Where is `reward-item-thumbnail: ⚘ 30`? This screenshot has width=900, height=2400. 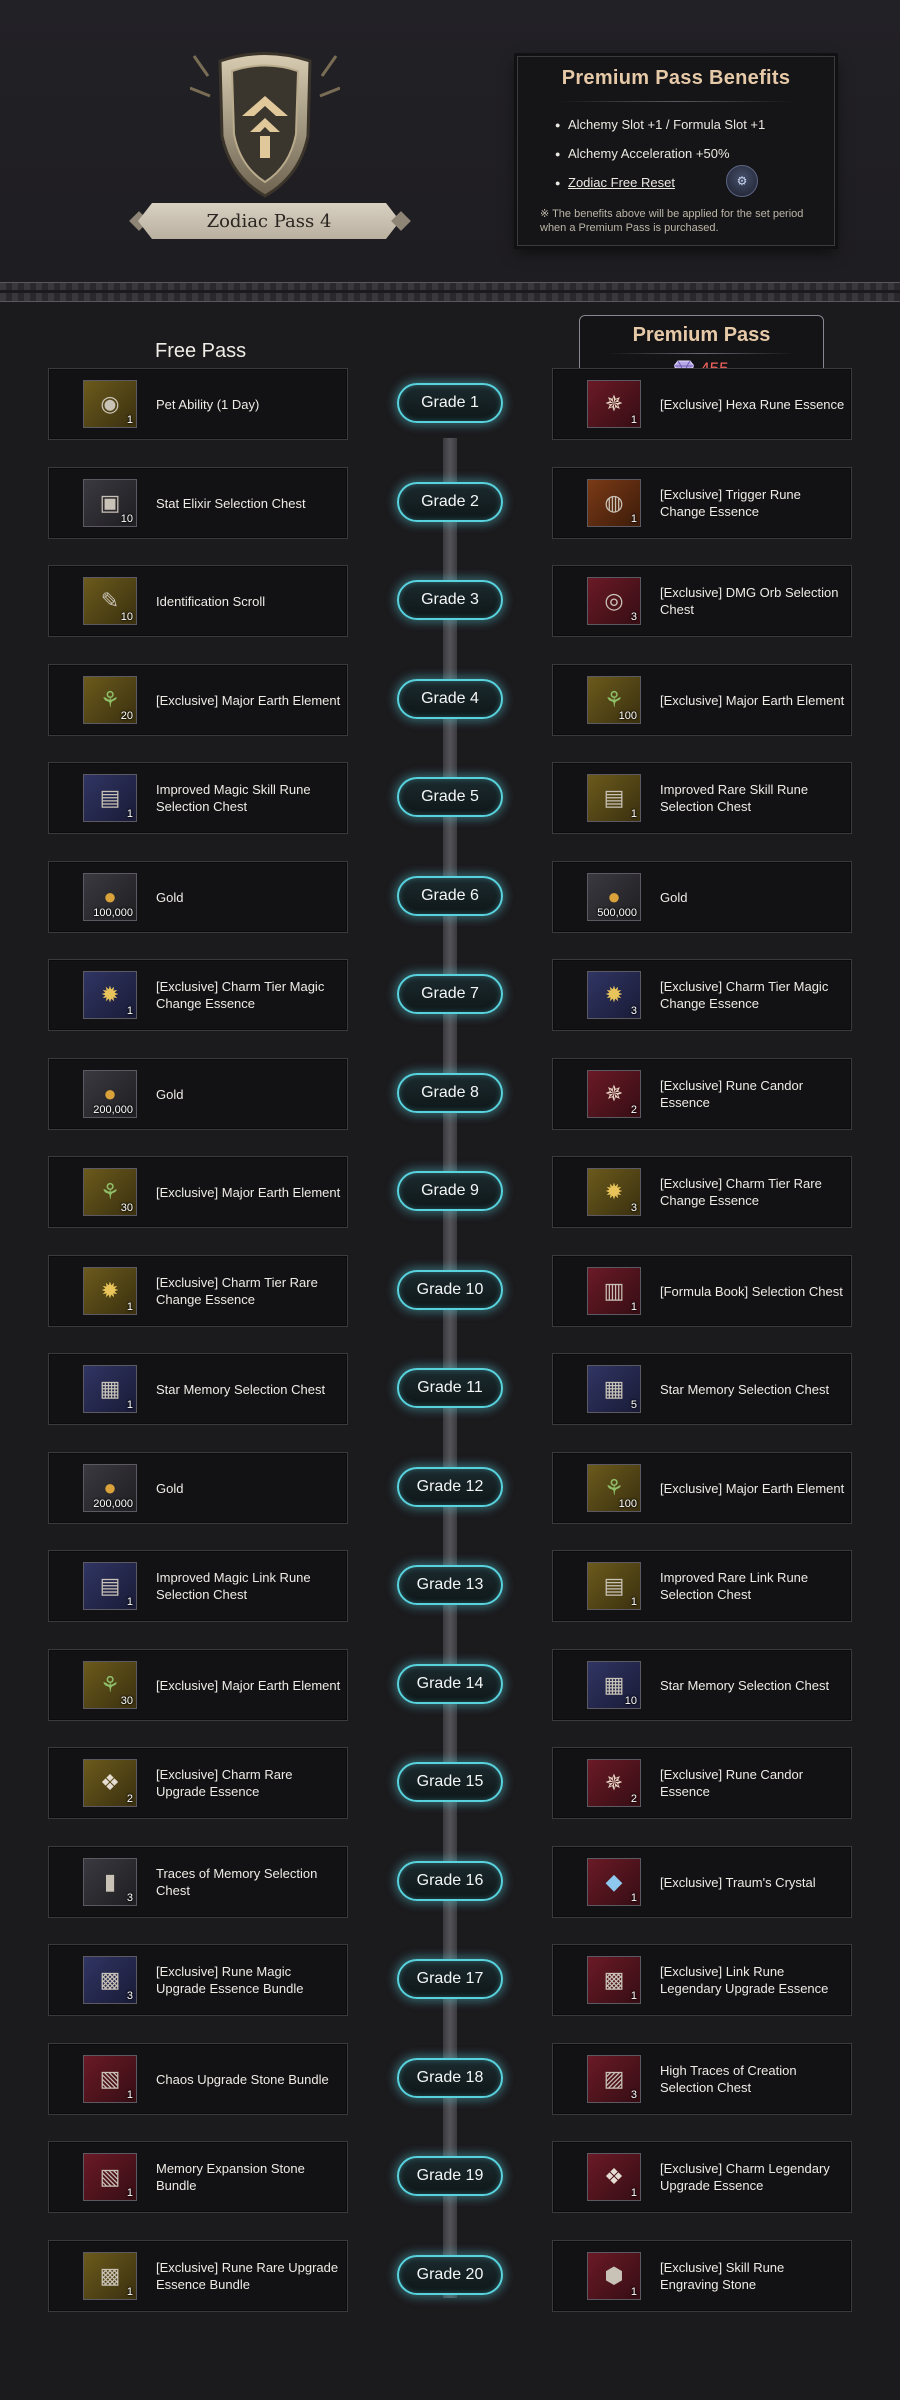 reward-item-thumbnail: ⚘ 30 is located at coordinates (110, 1685).